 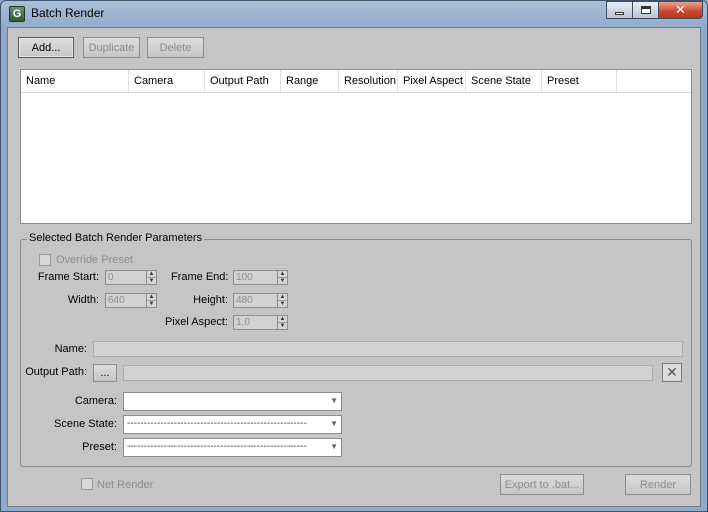 What do you see at coordinates (125, 485) in the screenshot?
I see `net-render-label: Net Render` at bounding box center [125, 485].